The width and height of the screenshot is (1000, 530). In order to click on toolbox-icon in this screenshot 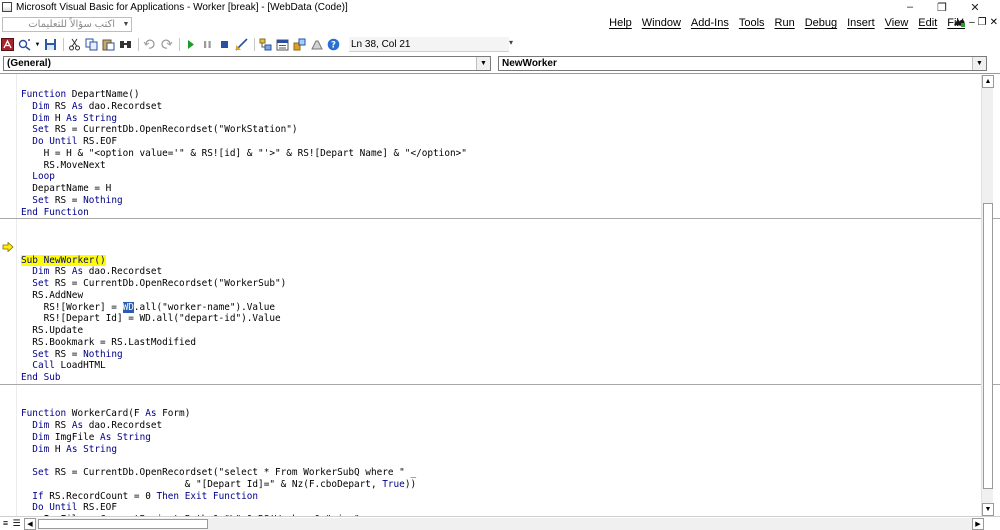, I will do `click(316, 44)`.